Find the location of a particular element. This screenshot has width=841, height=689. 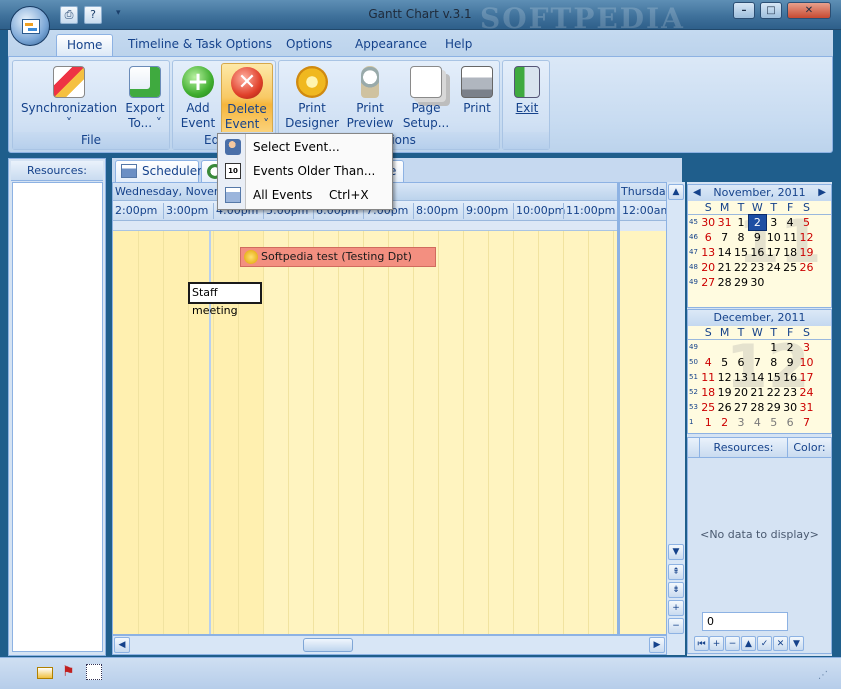

tab-help: Help is located at coordinates (458, 45).